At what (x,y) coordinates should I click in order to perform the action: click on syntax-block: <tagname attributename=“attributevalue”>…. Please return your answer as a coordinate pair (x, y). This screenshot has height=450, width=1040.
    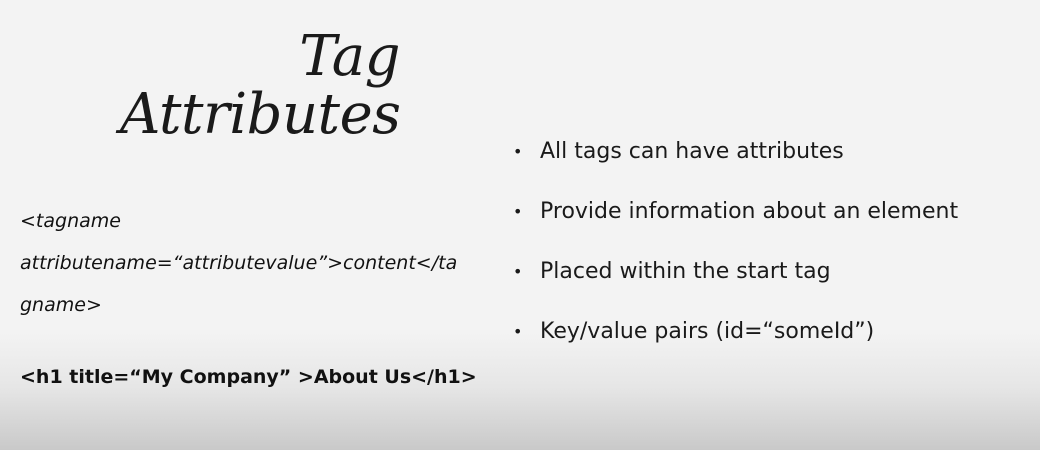
    Looking at the image, I should click on (239, 263).